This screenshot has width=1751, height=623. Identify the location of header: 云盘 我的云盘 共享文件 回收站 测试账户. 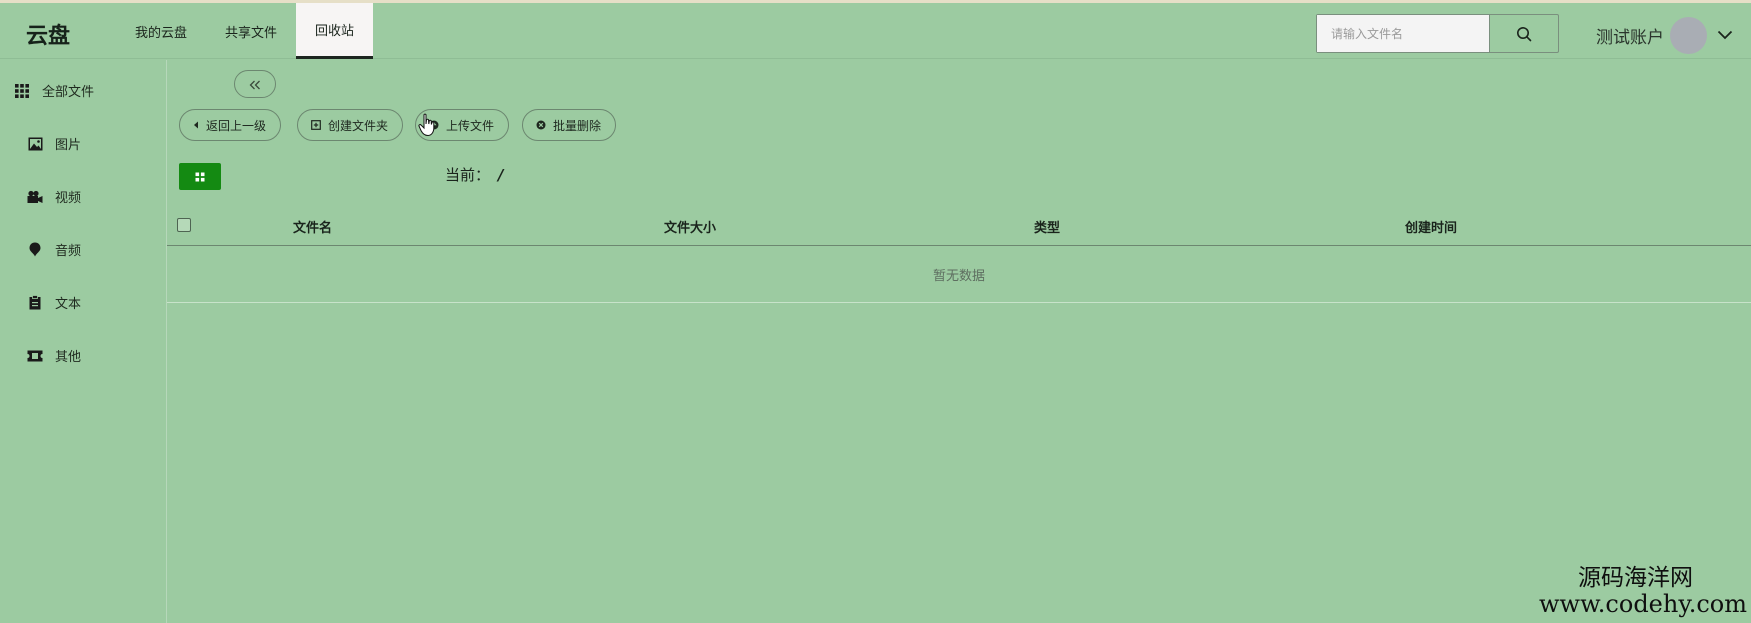
(875, 31).